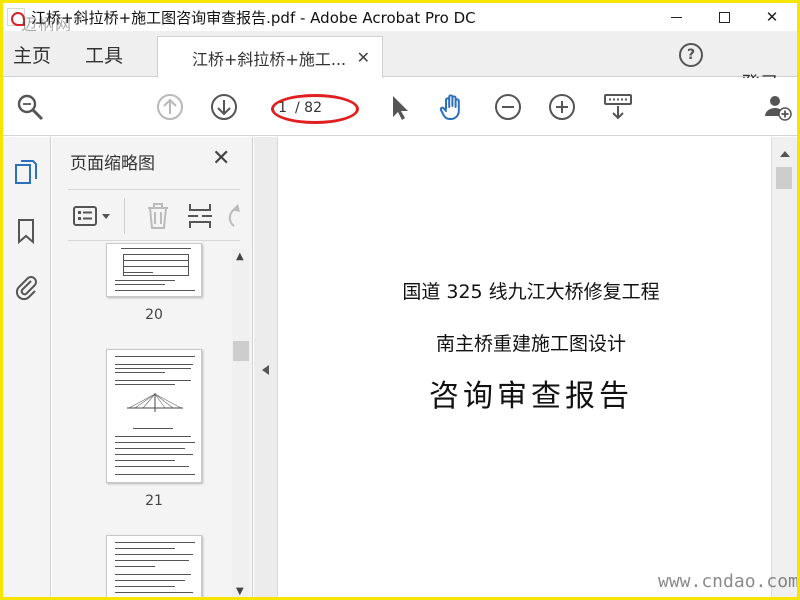 The height and width of the screenshot is (600, 800). Describe the element at coordinates (363, 57) in the screenshot. I see `tab-close-icon: ✕` at that location.